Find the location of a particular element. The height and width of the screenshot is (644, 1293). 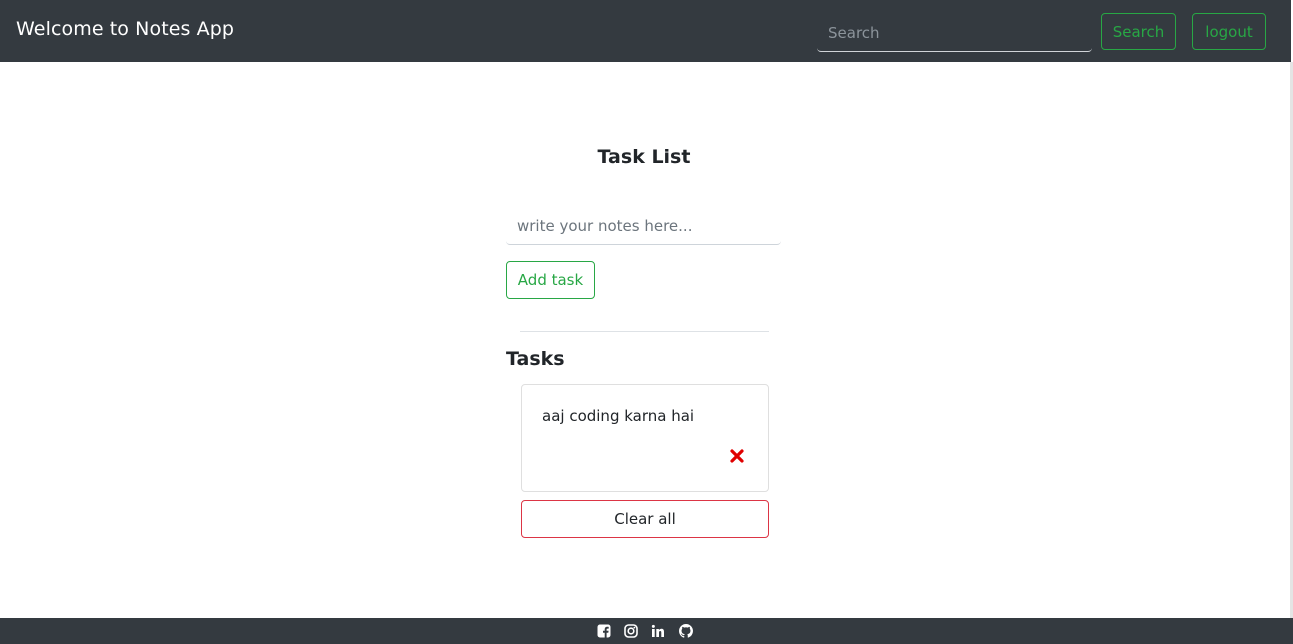

close-icon is located at coordinates (737, 456).